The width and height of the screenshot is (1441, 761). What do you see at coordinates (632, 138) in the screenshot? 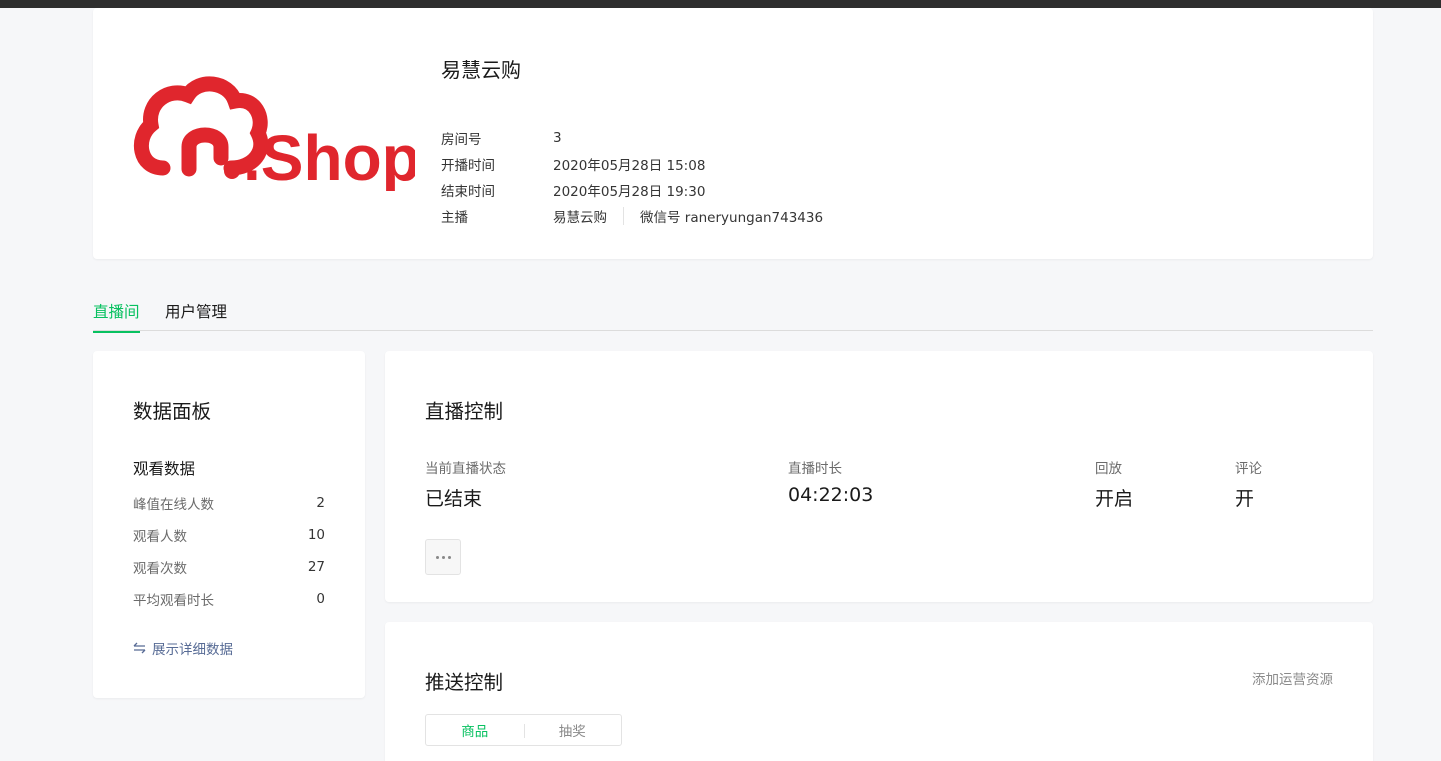
I see `info-row-room-number: 房间号 3` at bounding box center [632, 138].